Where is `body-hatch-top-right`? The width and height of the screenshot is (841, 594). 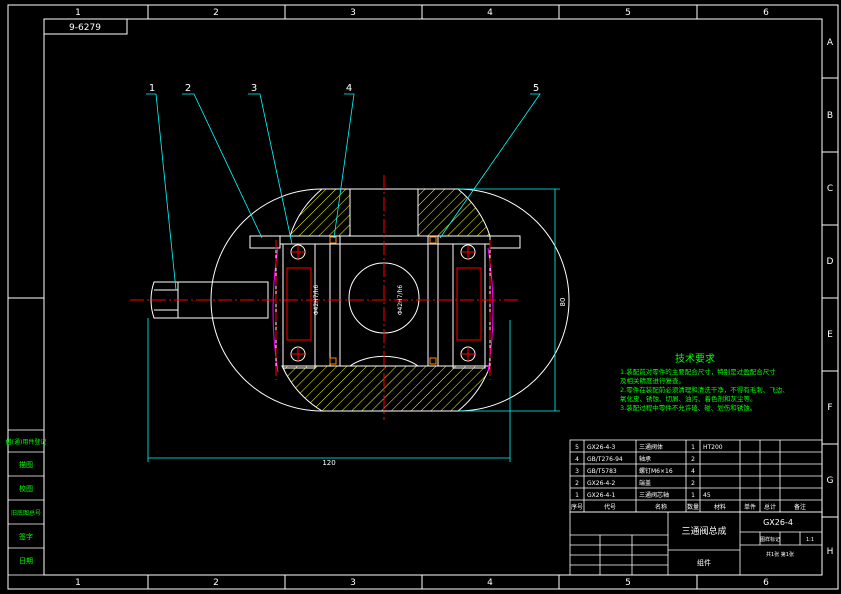
body-hatch-top-right is located at coordinates (454, 212).